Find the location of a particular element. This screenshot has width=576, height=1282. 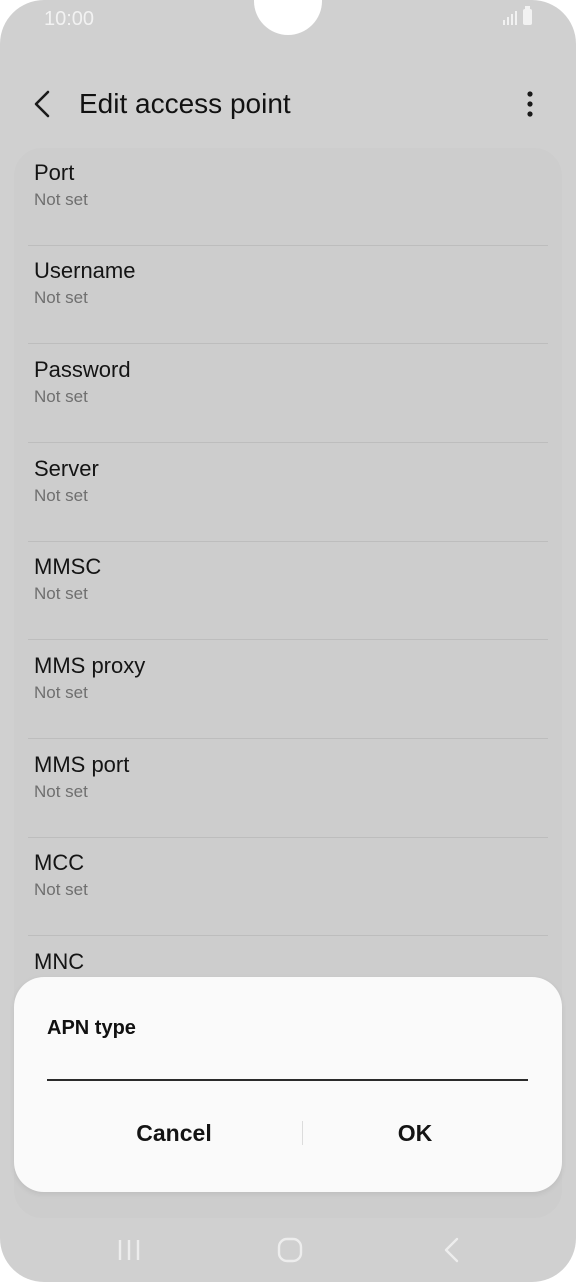

app-bar: Edit access point is located at coordinates (288, 105).